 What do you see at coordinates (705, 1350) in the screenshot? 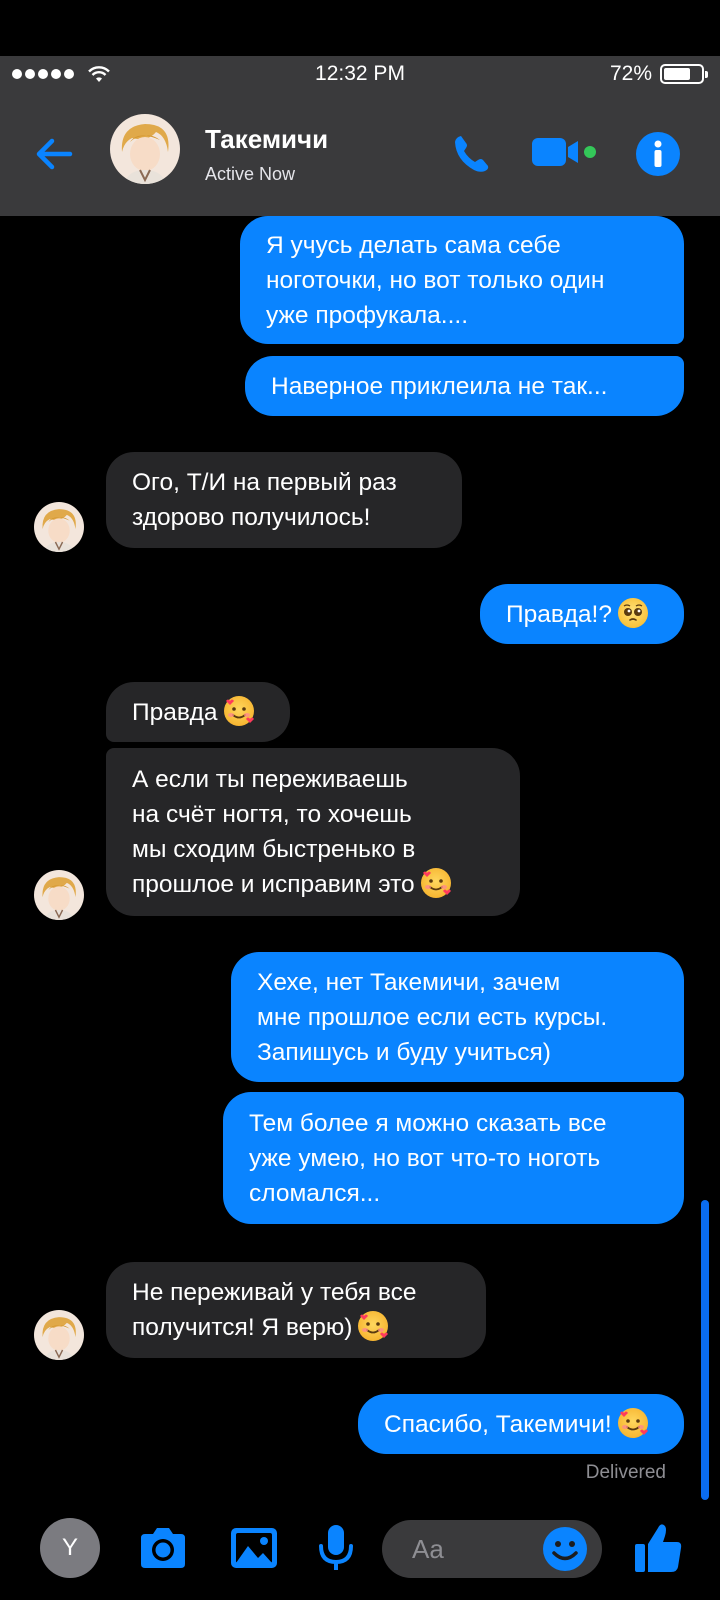
I see `scrollbar` at bounding box center [705, 1350].